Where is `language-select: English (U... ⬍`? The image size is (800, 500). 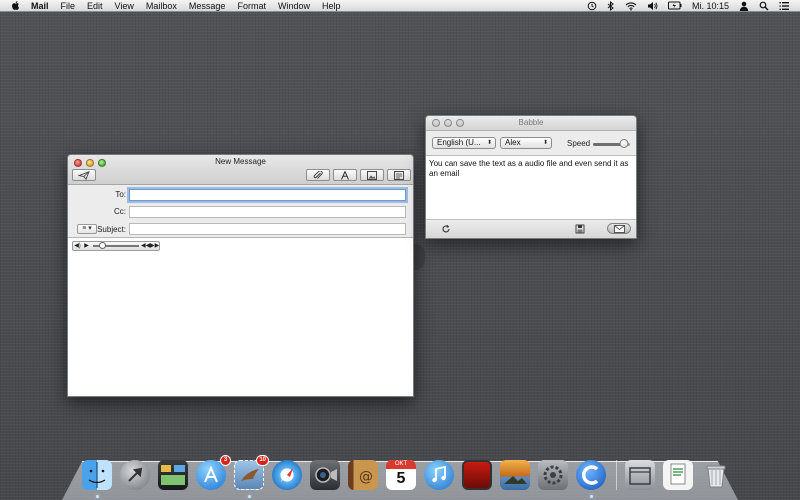
language-select: English (U... ⬍ is located at coordinates (464, 143).